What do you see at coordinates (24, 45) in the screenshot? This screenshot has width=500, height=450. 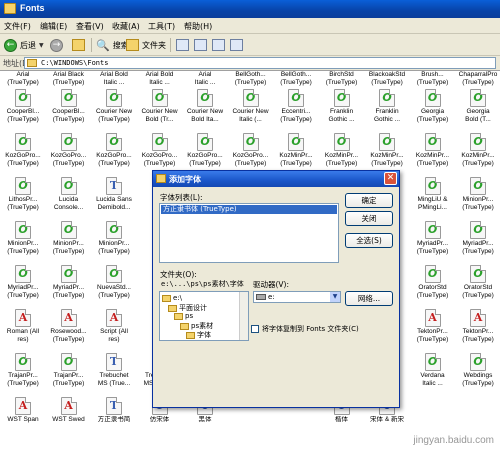 I see `back-button: ← 后退 ▼` at bounding box center [24, 45].